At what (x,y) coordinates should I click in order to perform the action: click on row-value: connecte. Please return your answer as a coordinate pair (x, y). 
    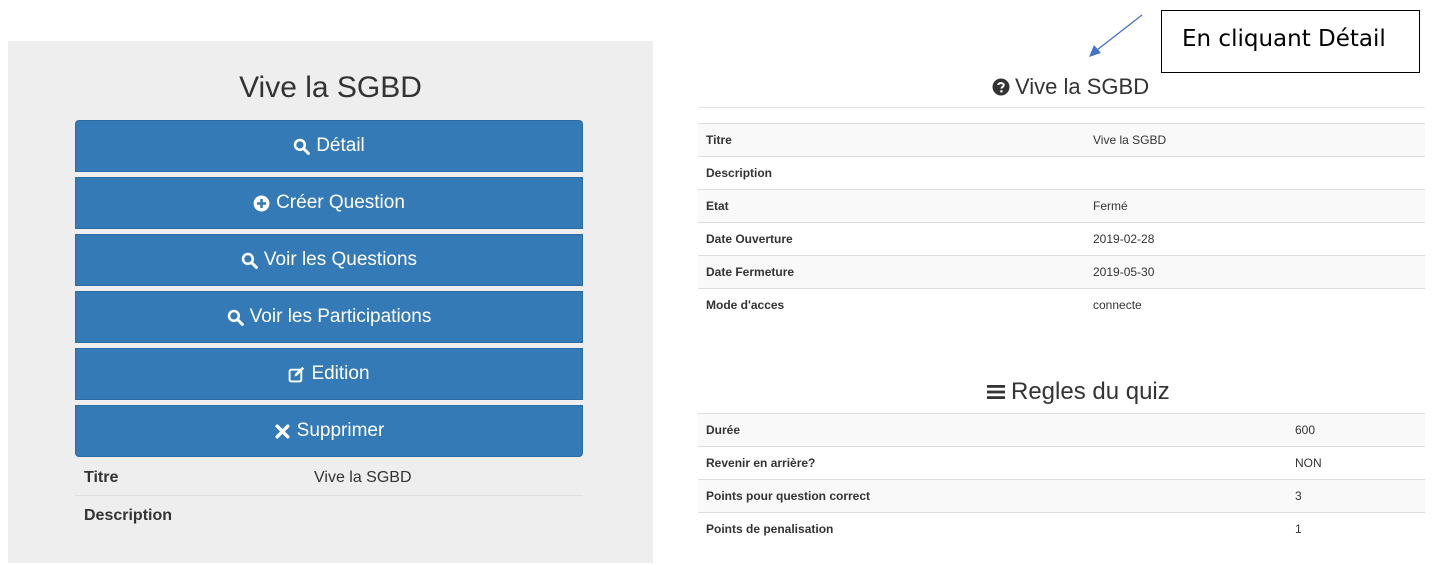
    Looking at the image, I should click on (1255, 305).